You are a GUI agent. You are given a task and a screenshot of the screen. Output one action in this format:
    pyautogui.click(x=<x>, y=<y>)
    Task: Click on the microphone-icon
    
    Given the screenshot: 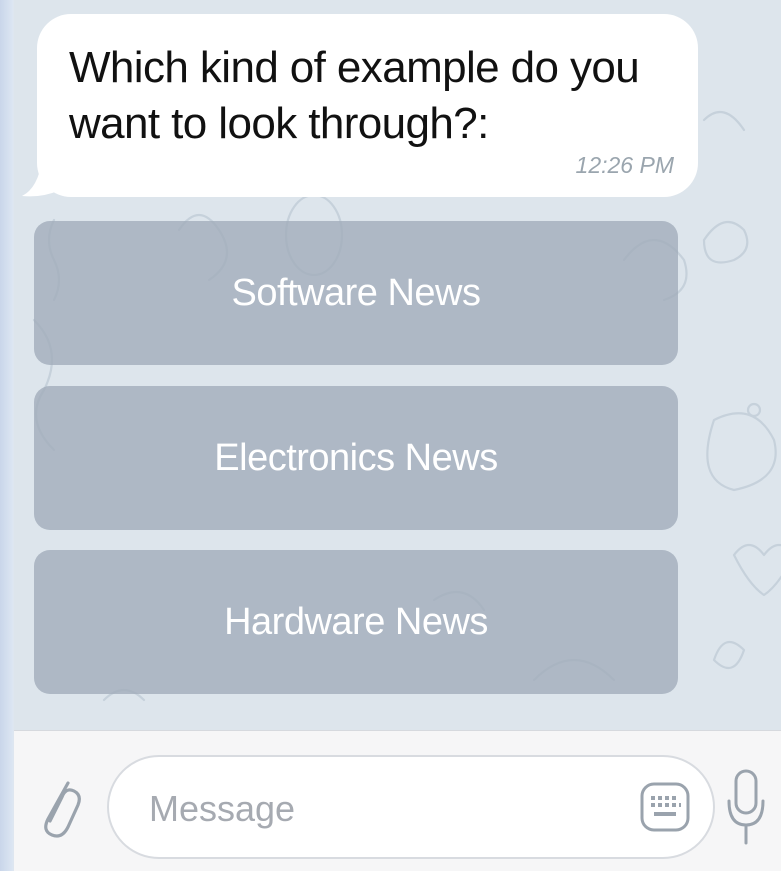 What is the action you would take?
    pyautogui.click(x=746, y=807)
    